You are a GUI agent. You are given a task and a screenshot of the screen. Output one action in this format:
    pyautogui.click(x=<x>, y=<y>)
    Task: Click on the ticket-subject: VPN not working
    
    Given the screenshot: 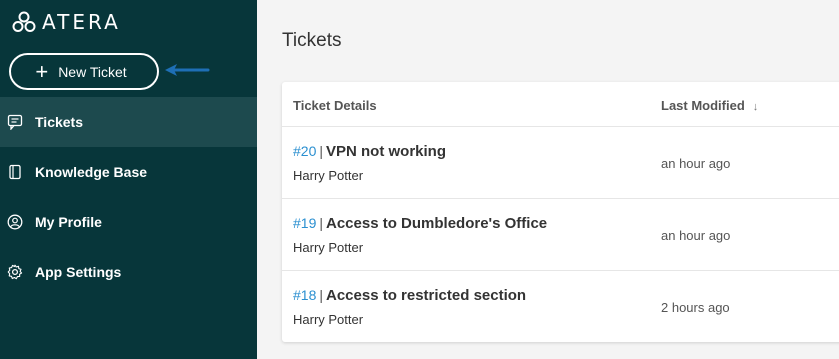 What is the action you would take?
    pyautogui.click(x=386, y=151)
    